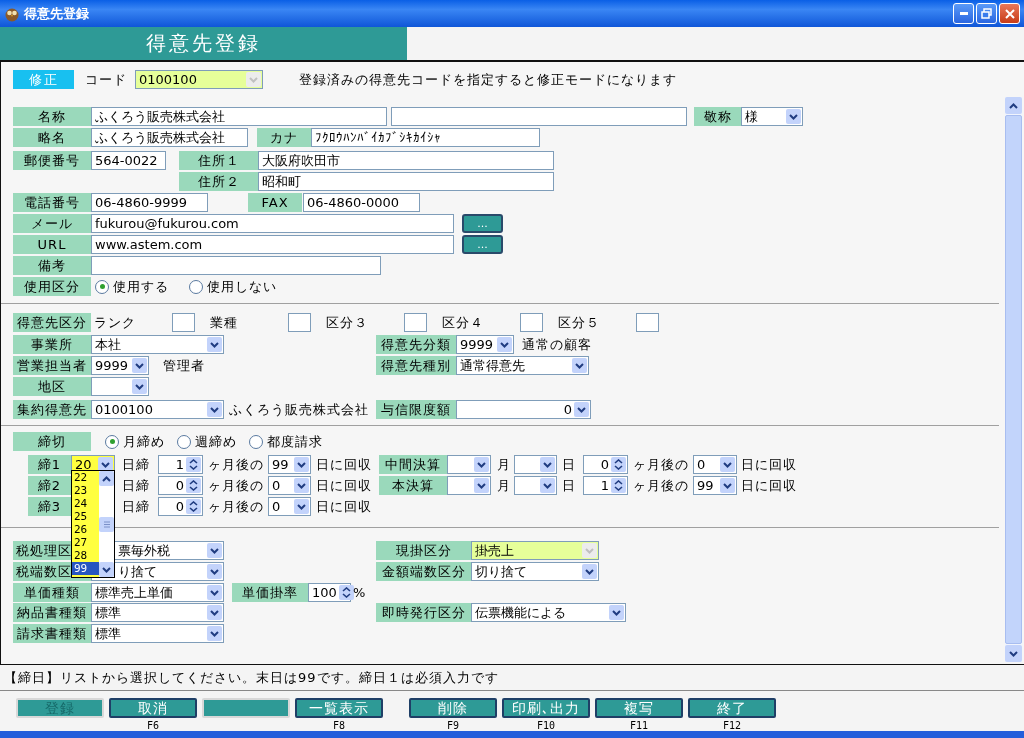 The height and width of the screenshot is (738, 1024). What do you see at coordinates (149, 202) in the screenshot?
I see `text-field: 06-4860-9999` at bounding box center [149, 202].